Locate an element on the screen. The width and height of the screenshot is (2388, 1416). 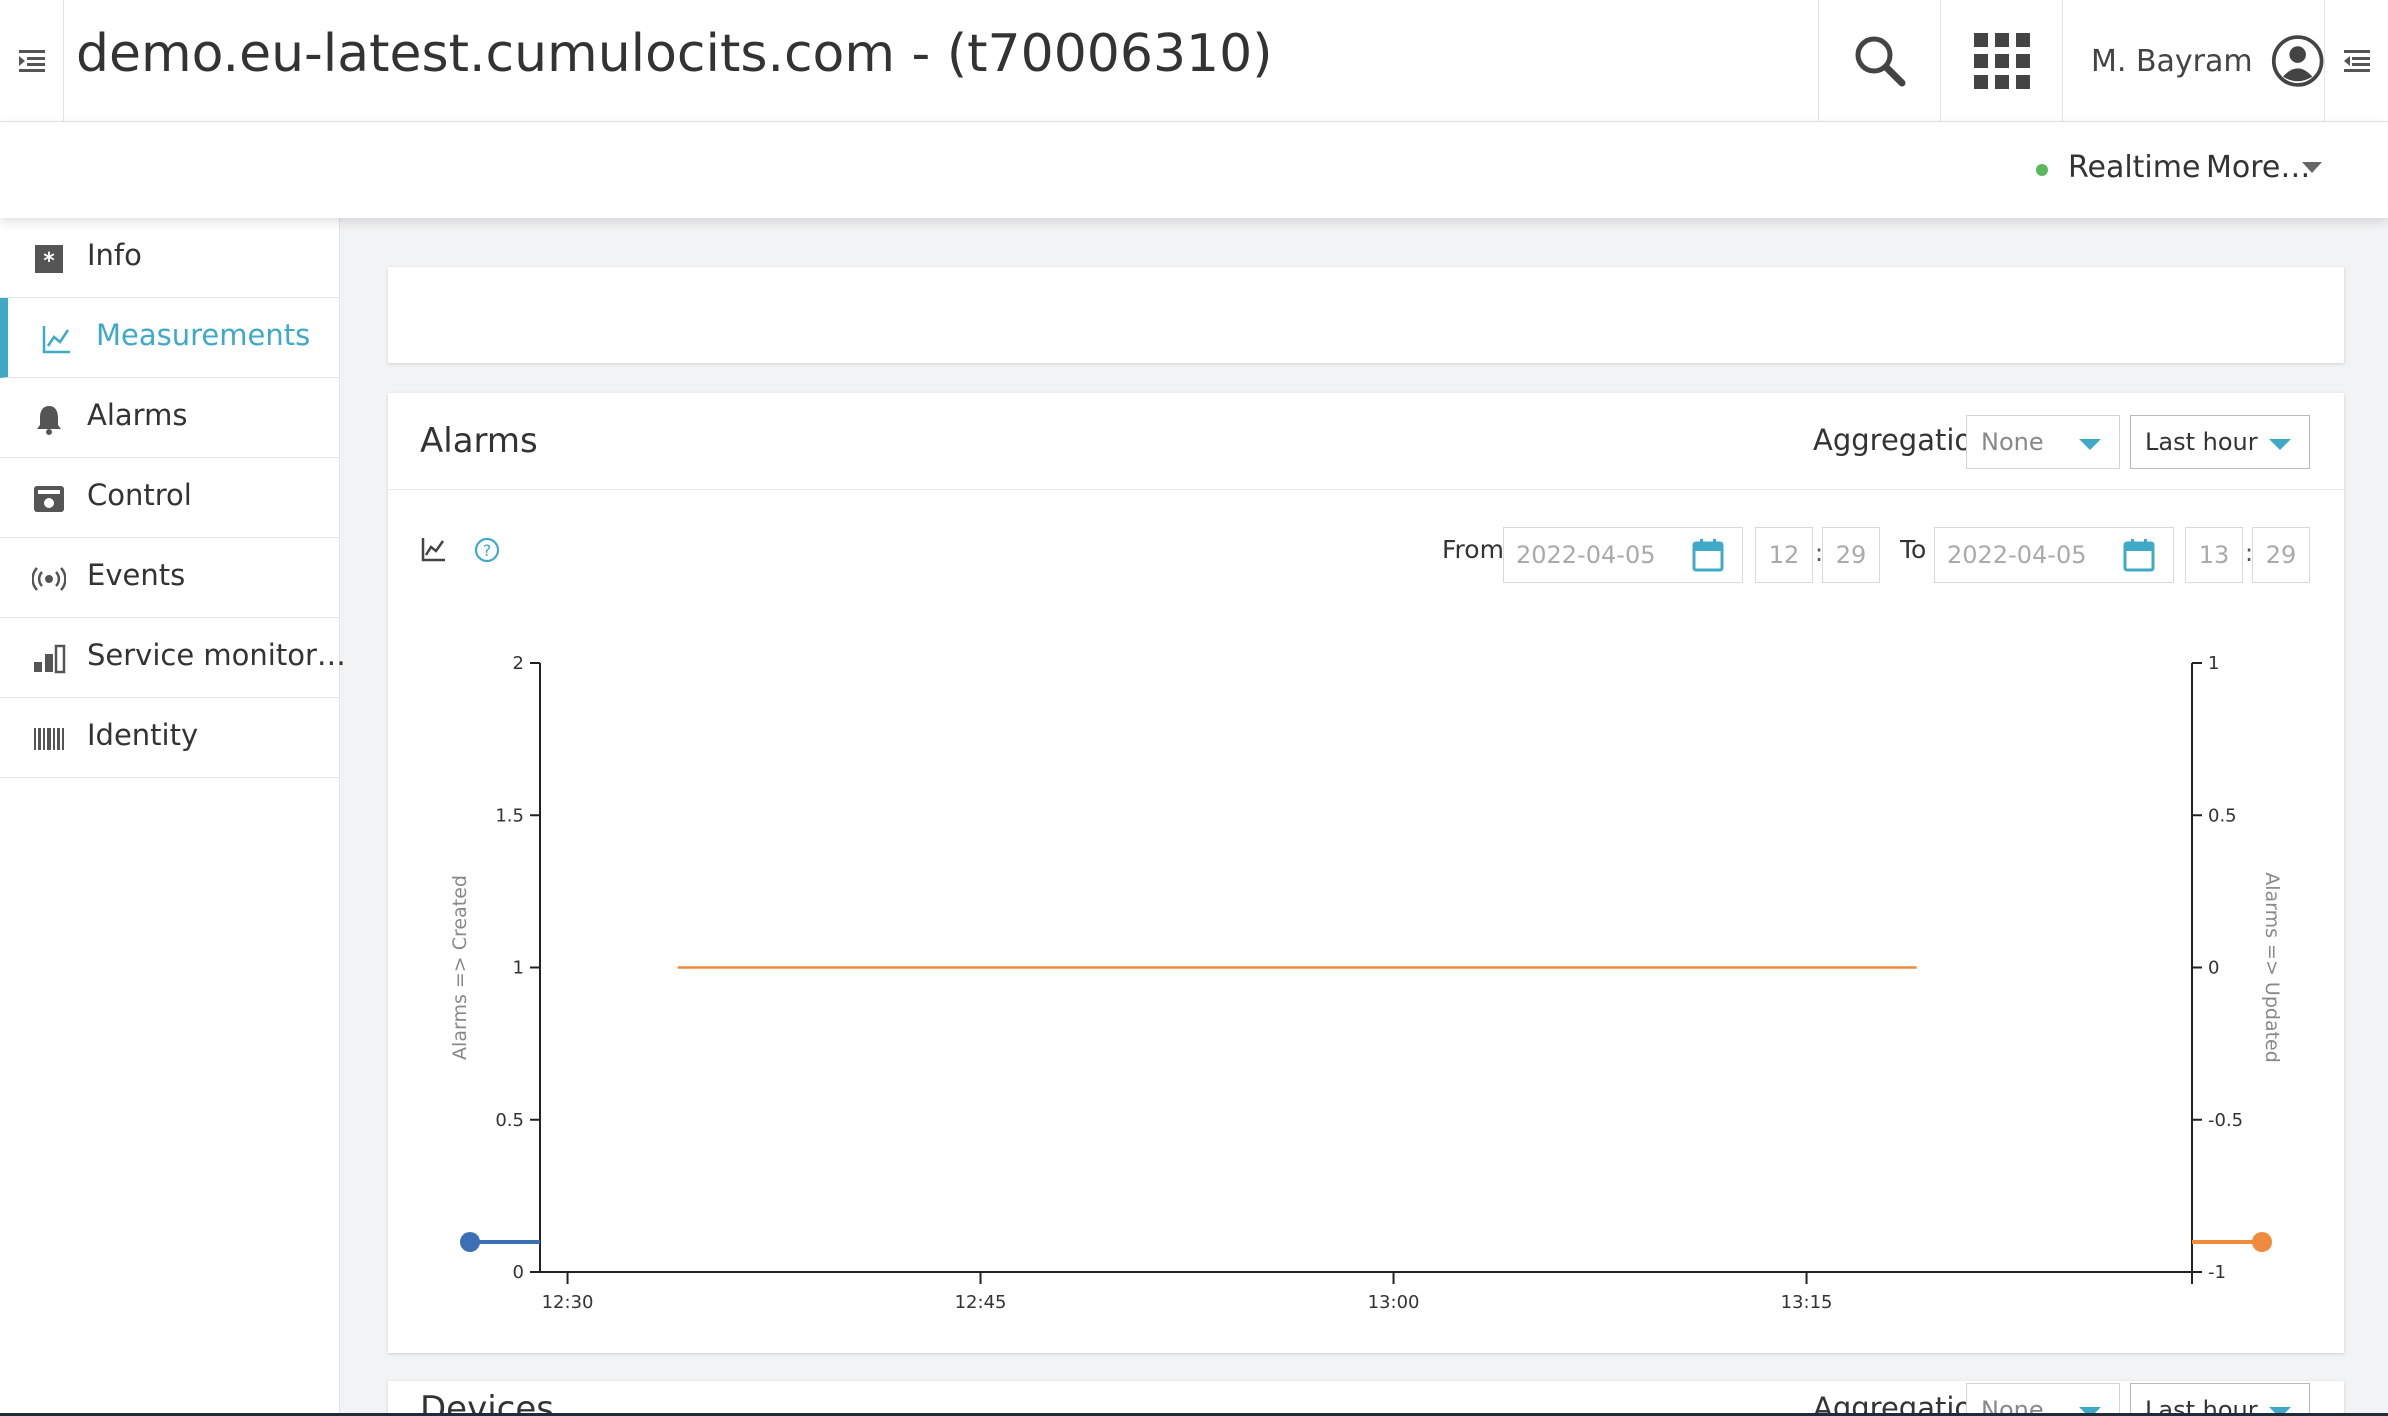
sidebar-item-control: Control is located at coordinates (170, 498).